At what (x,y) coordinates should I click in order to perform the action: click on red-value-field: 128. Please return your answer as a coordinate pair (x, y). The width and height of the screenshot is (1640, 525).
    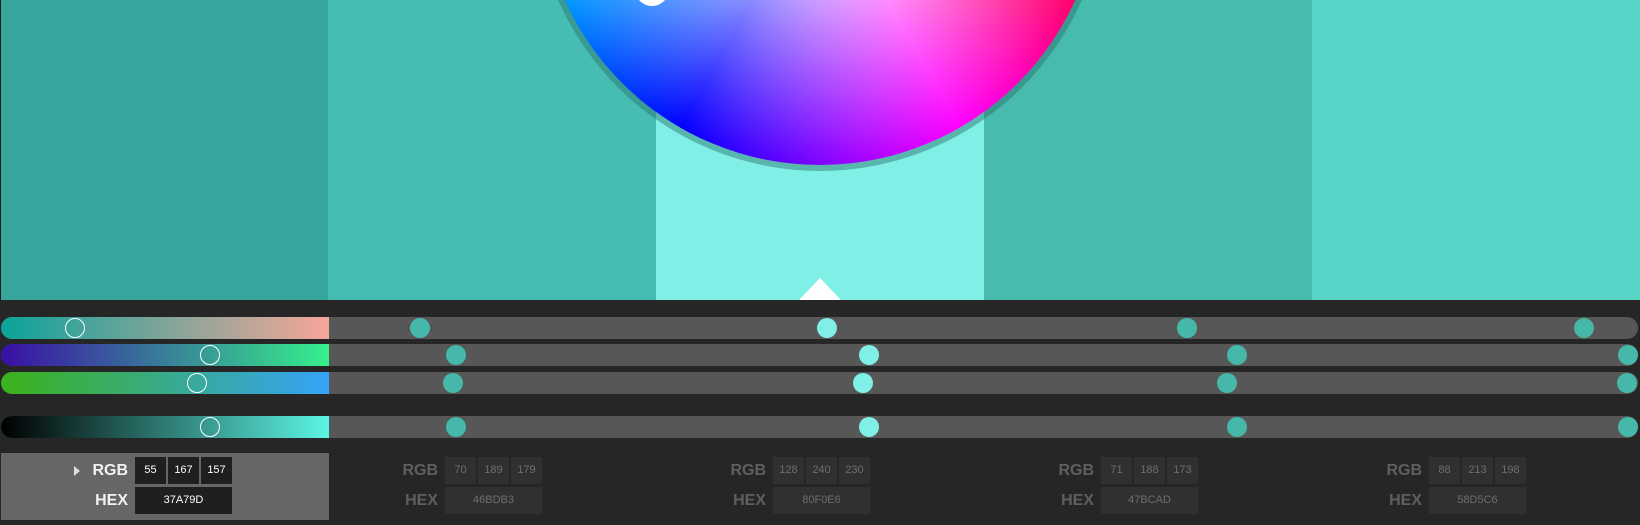
    Looking at the image, I should click on (788, 470).